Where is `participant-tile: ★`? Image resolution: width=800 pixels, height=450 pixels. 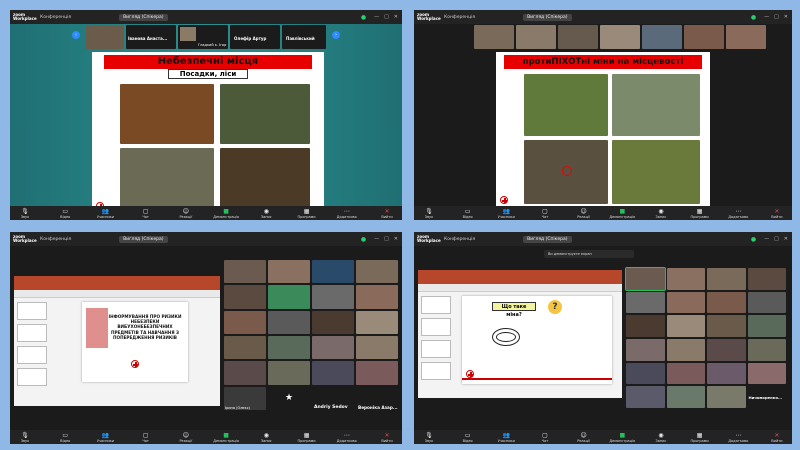
participant-tile: ★ is located at coordinates (289, 398).